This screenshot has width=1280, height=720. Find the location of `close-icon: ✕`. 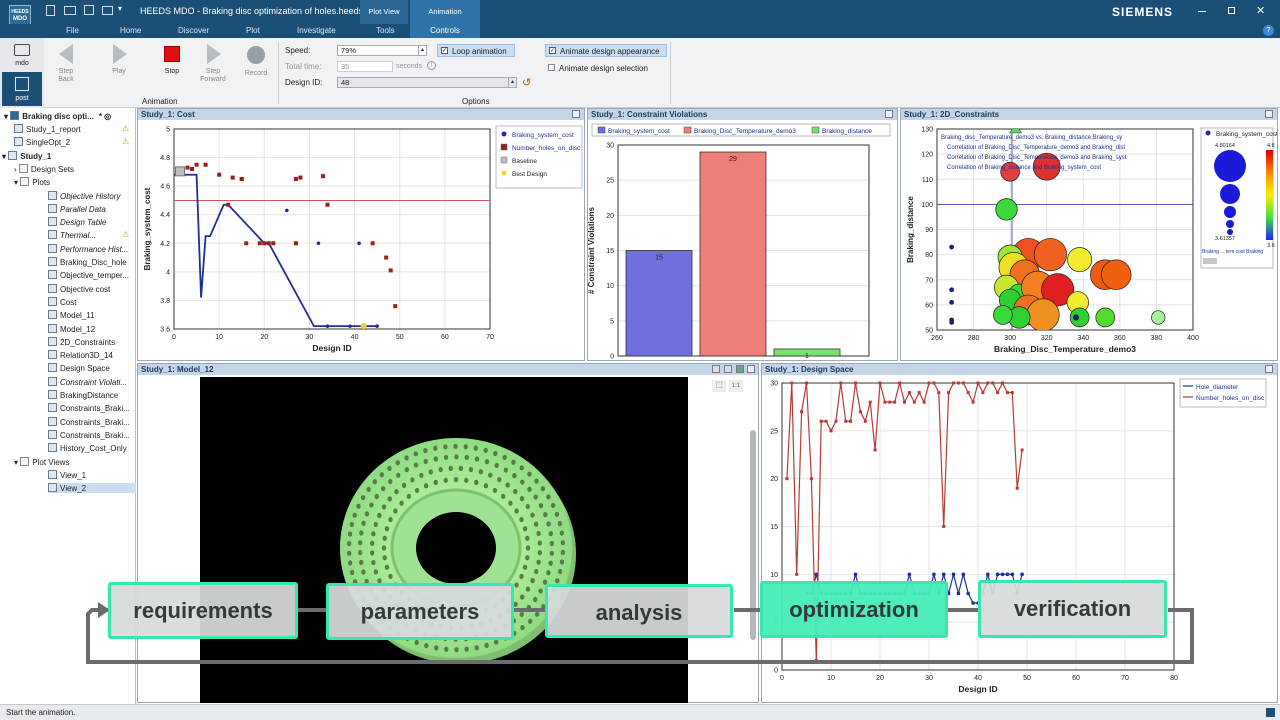

close-icon: ✕ is located at coordinates (1260, 10).